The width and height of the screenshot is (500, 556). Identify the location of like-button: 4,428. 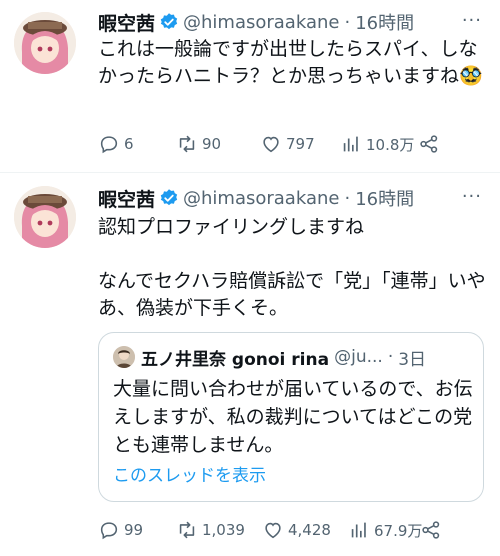
(296, 530).